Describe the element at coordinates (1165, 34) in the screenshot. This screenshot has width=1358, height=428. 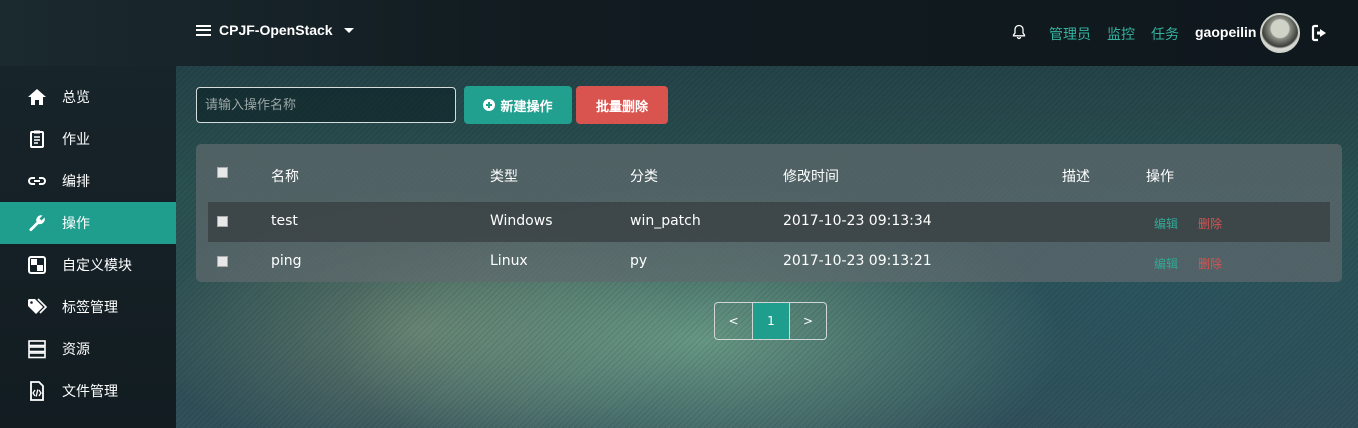
I see `nav-tasks-link: 任务` at that location.